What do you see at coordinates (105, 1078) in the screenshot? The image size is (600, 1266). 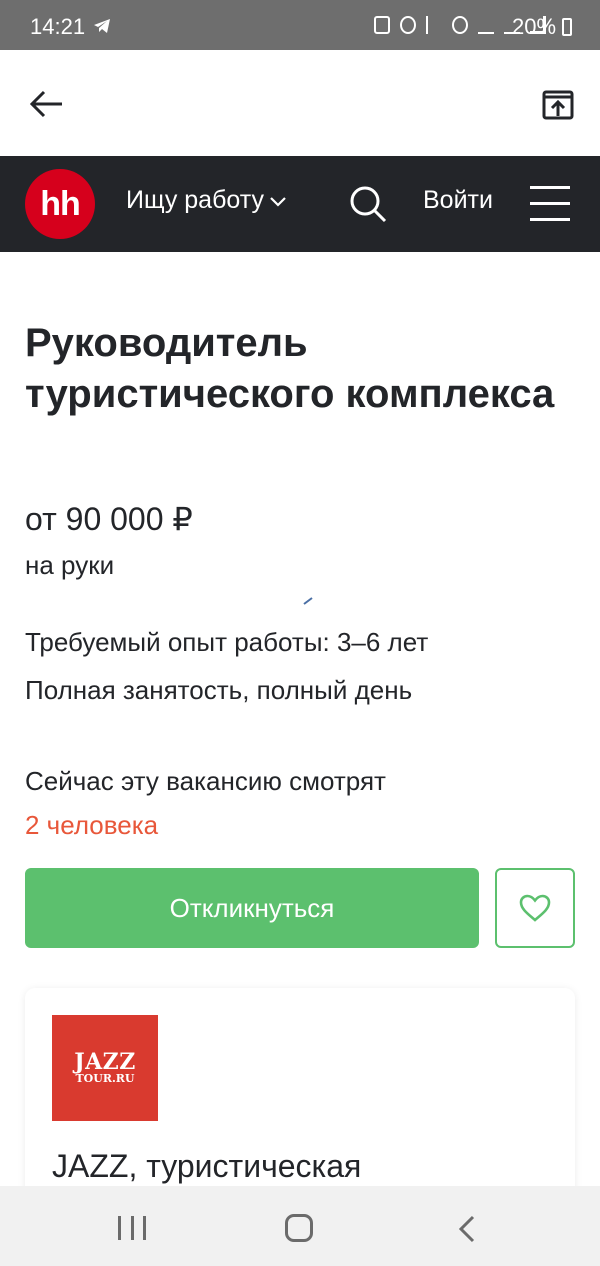 I see `company-logo-subtitle: TOUR.RU` at bounding box center [105, 1078].